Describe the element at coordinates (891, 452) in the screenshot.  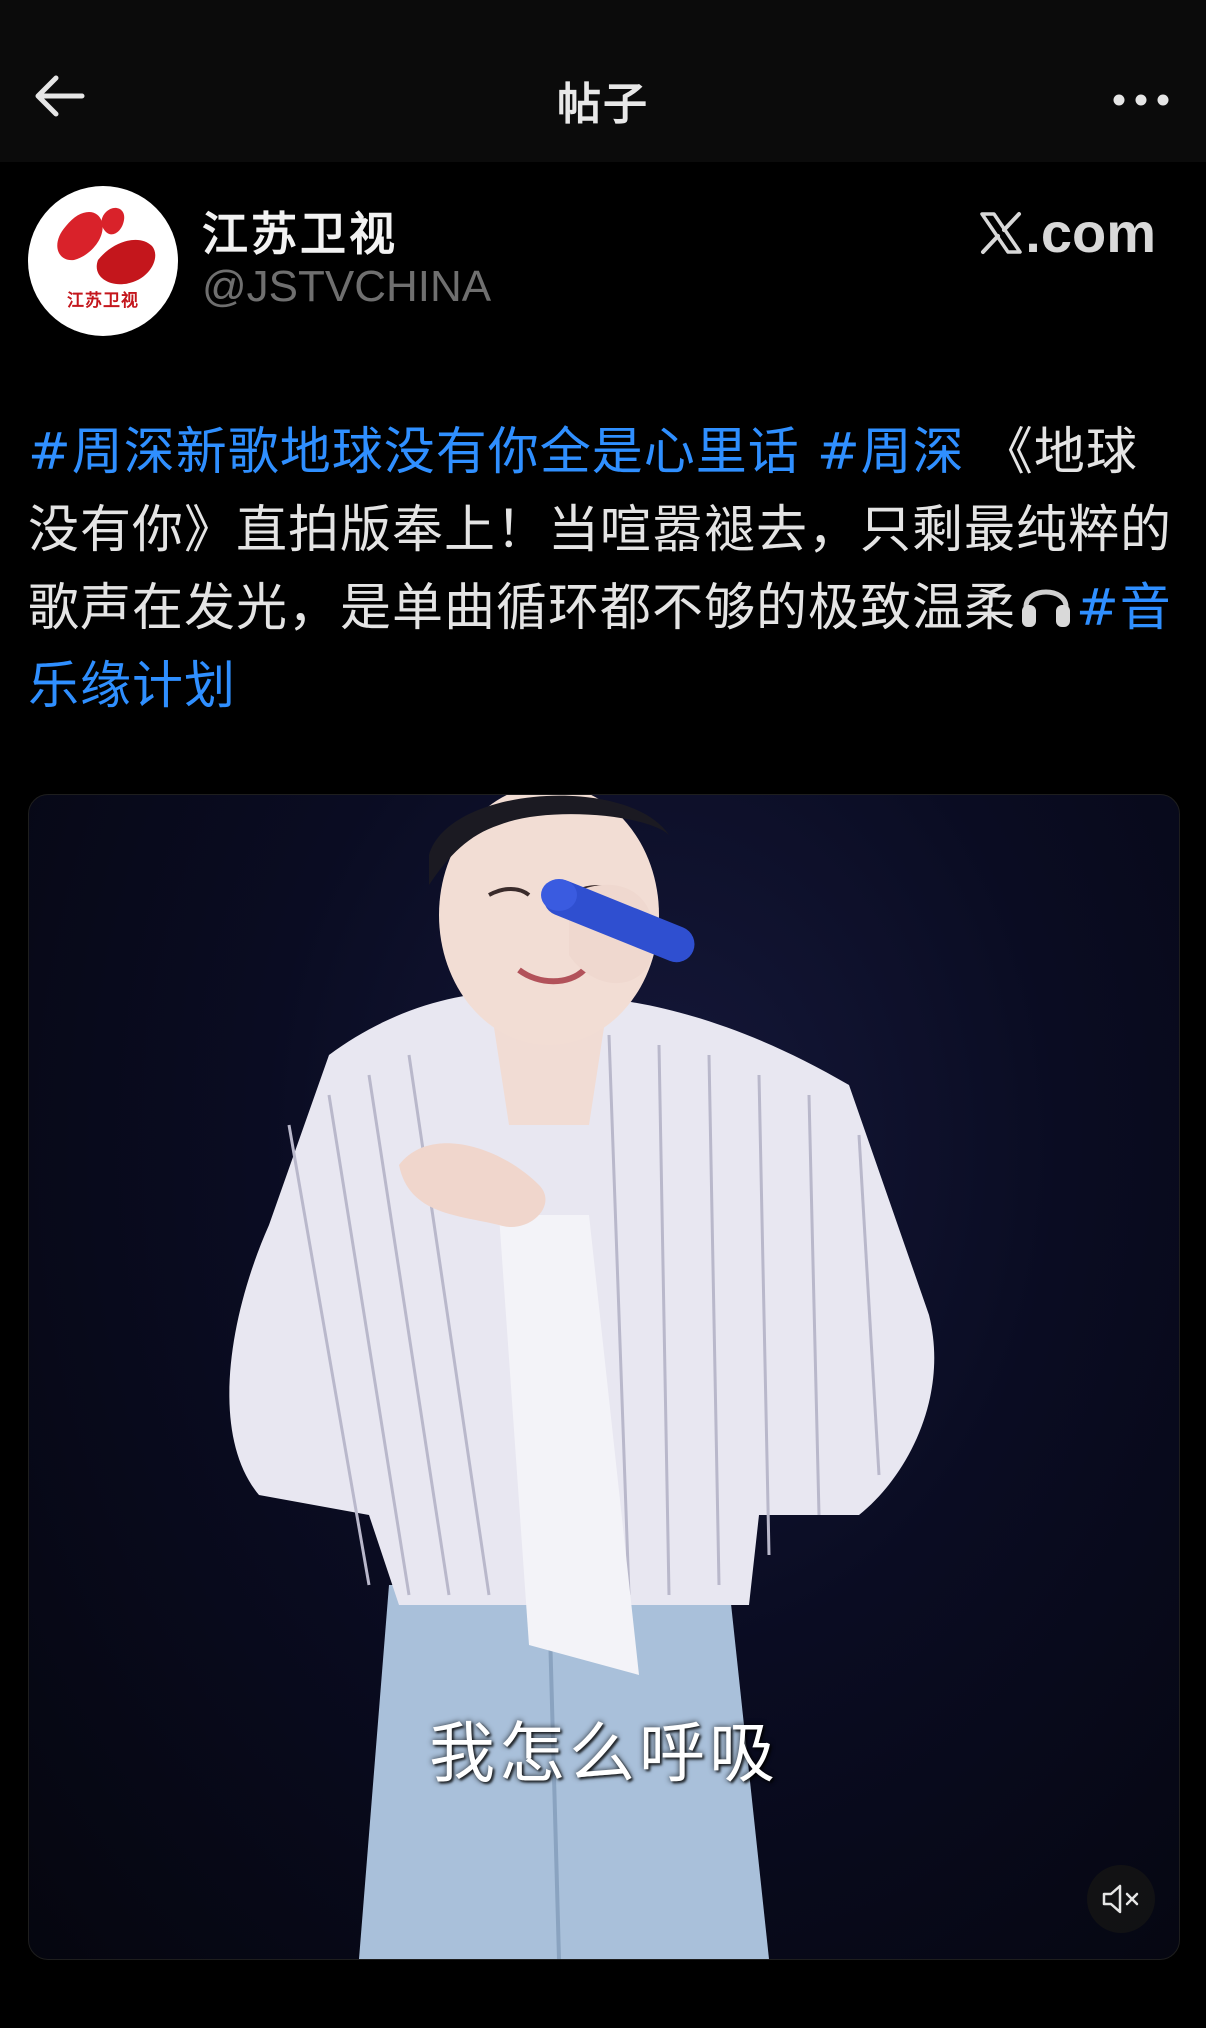
I see `hashtag-link: #周深` at that location.